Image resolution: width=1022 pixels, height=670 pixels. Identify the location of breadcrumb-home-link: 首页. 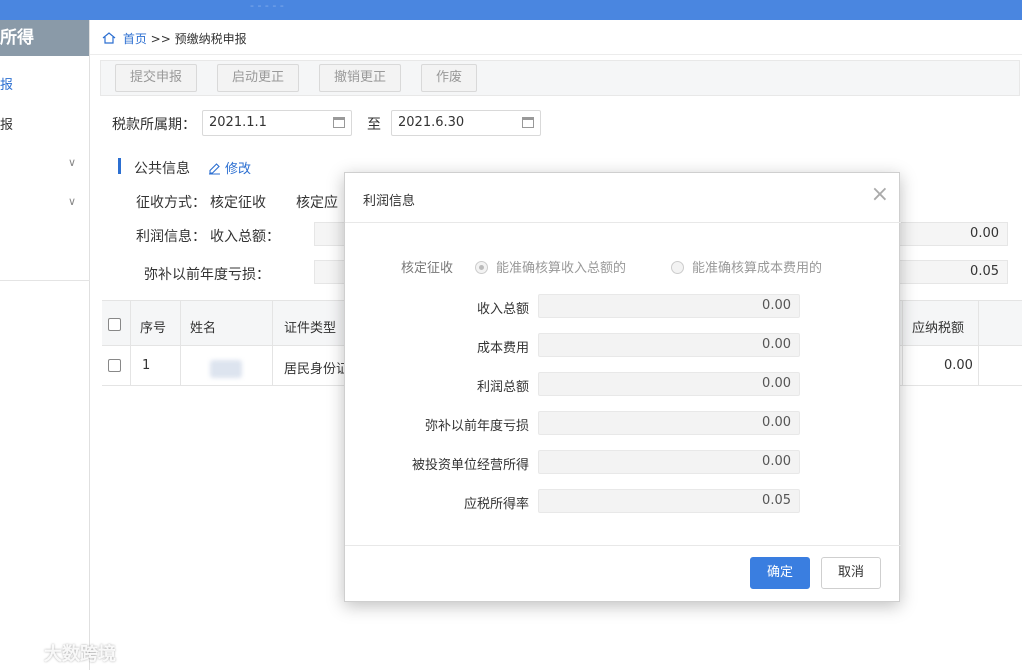
(135, 39).